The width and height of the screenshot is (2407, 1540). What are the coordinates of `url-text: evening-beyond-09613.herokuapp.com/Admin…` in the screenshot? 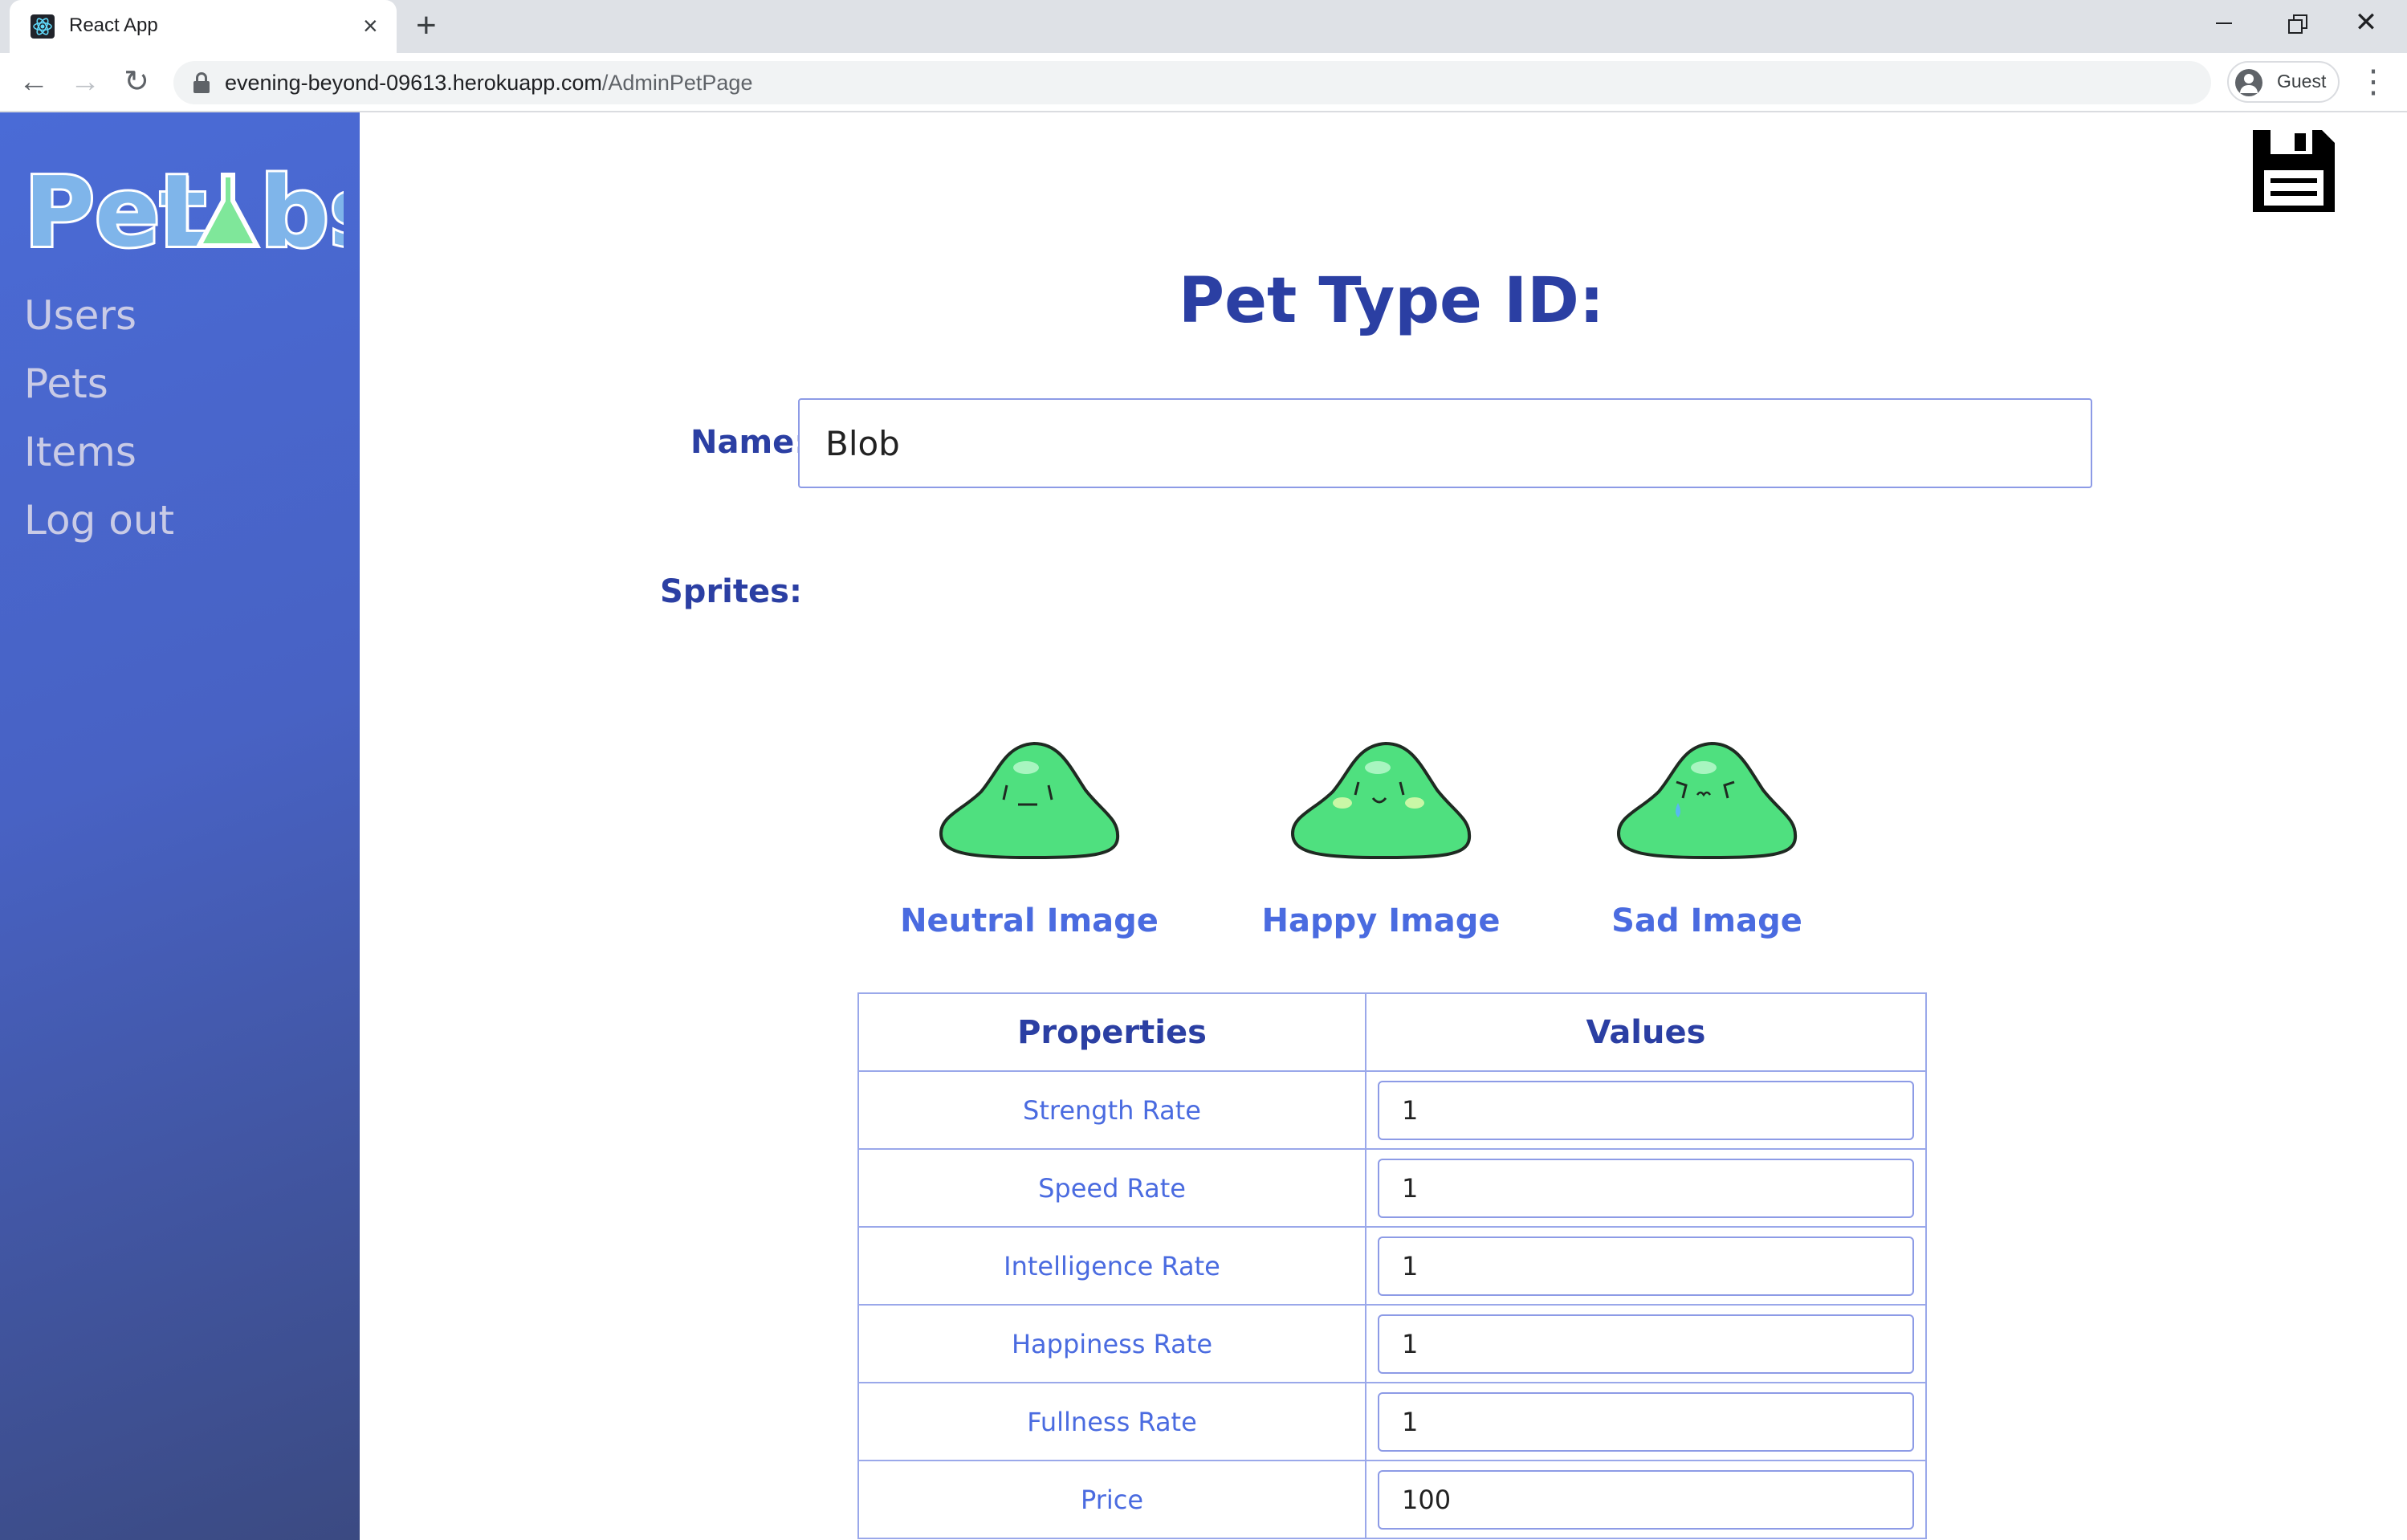 It's located at (488, 83).